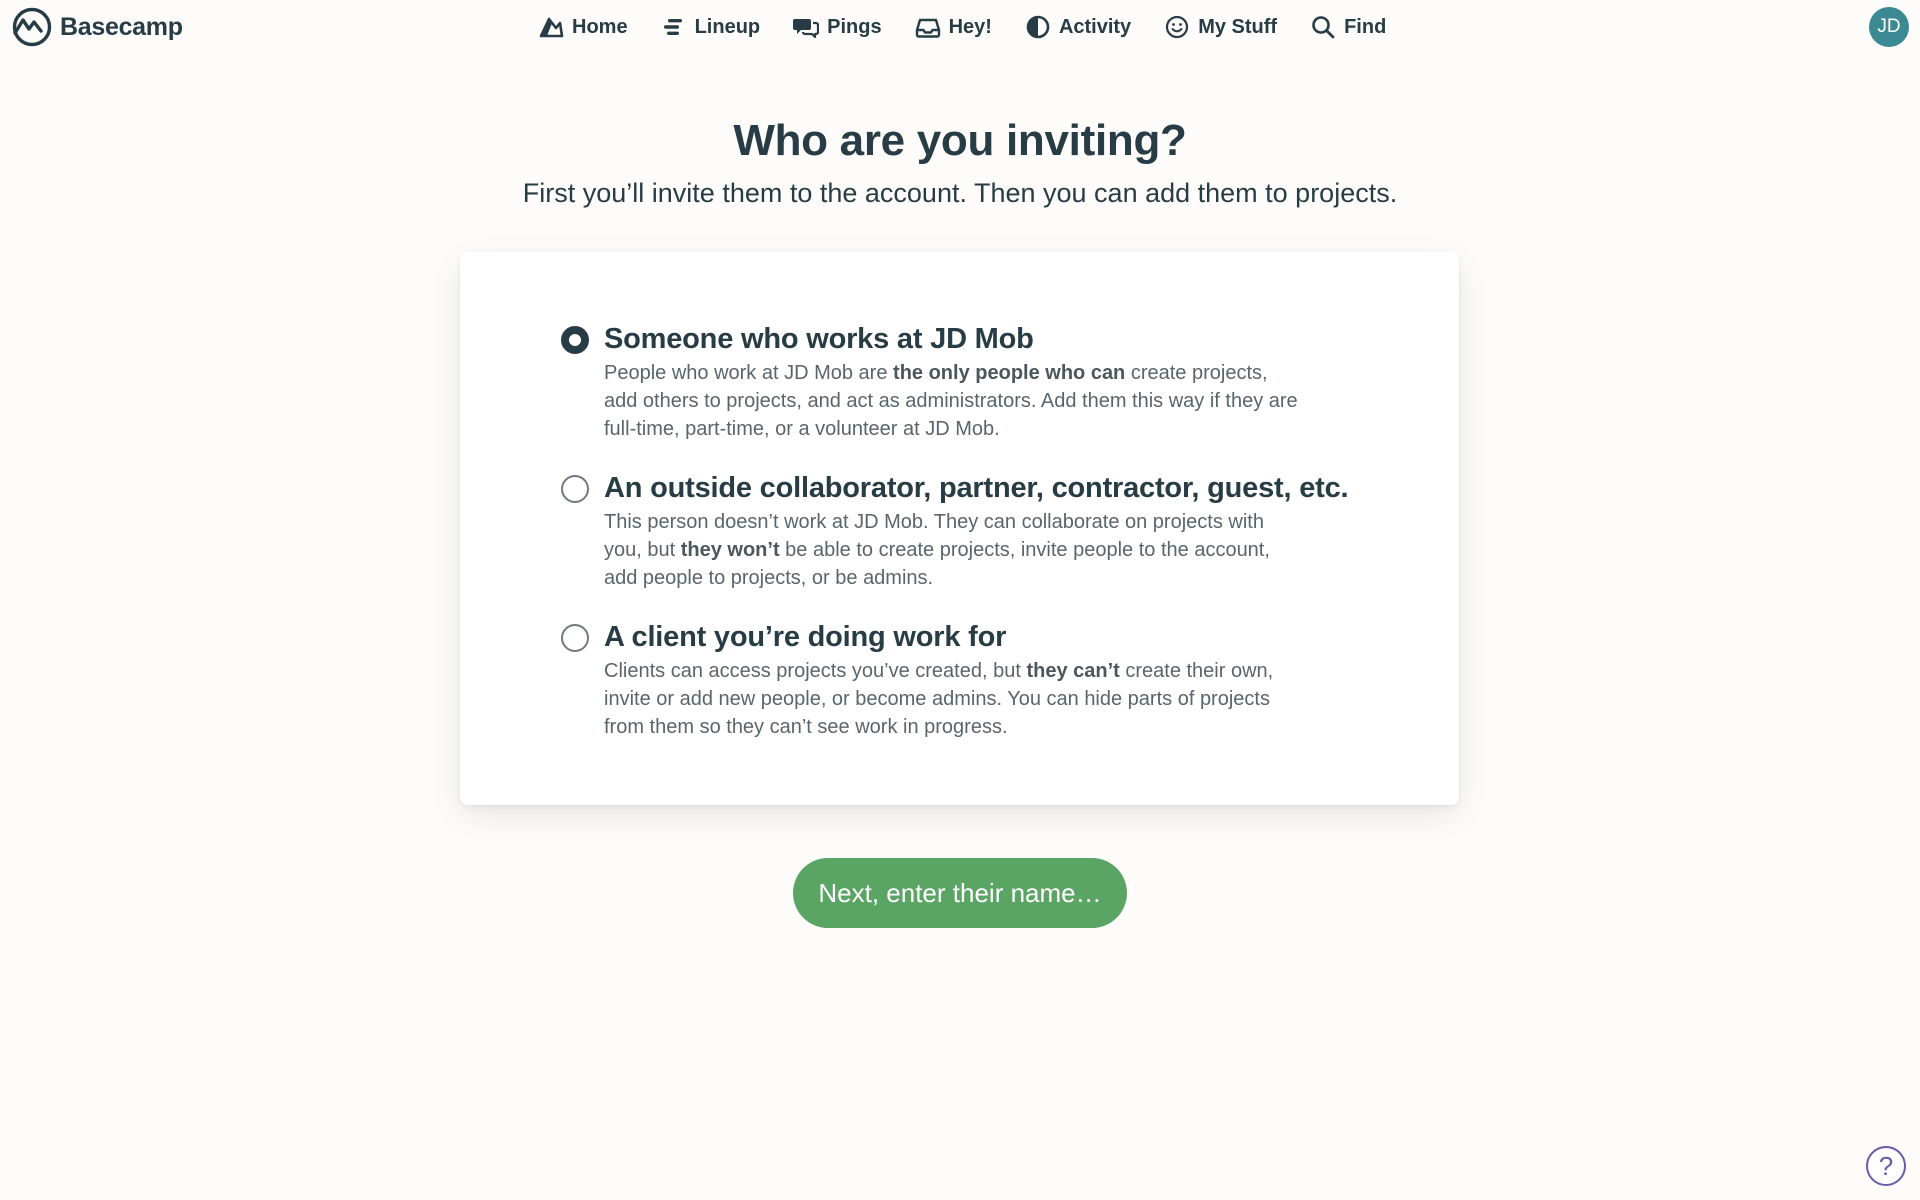  Describe the element at coordinates (1177, 27) in the screenshot. I see `smiley-icon` at that location.